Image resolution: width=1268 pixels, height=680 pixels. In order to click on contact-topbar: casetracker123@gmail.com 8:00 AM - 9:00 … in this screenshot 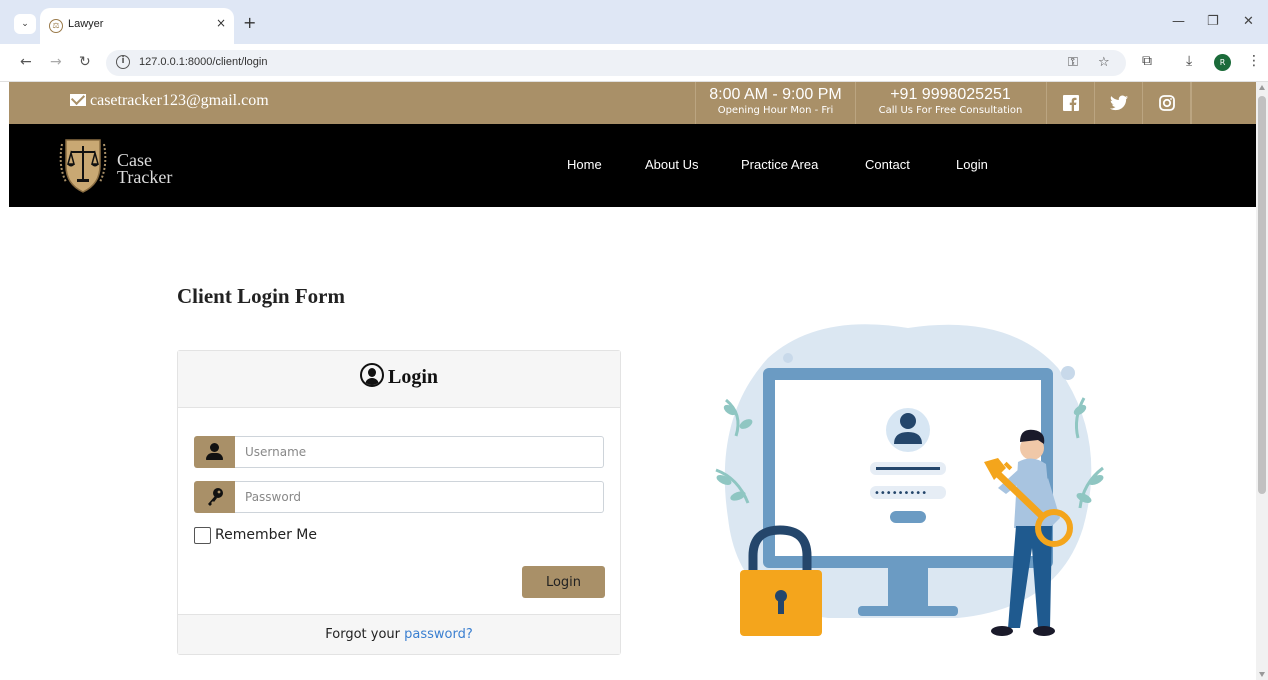, I will do `click(632, 103)`.